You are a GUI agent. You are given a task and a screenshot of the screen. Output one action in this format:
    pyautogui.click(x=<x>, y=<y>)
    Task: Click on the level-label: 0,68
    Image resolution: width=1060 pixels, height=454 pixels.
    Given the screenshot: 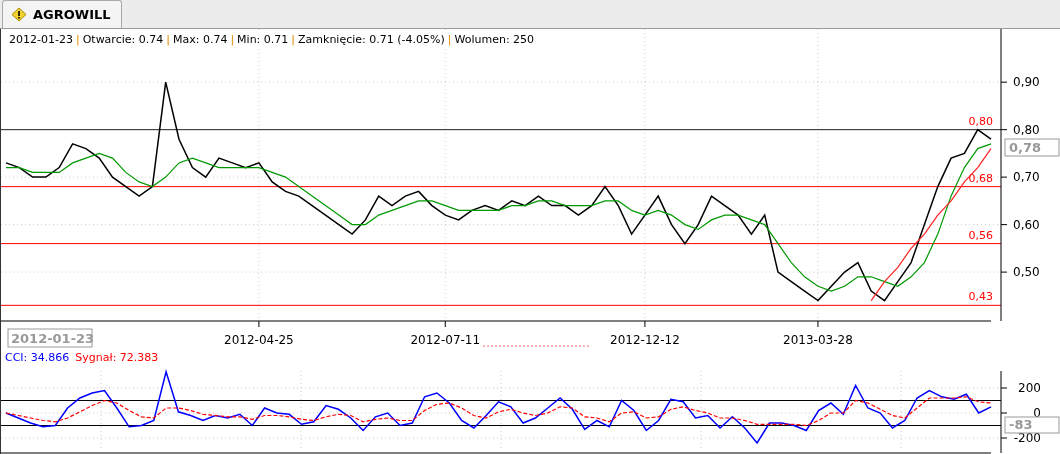 What is the action you would take?
    pyautogui.click(x=980, y=178)
    